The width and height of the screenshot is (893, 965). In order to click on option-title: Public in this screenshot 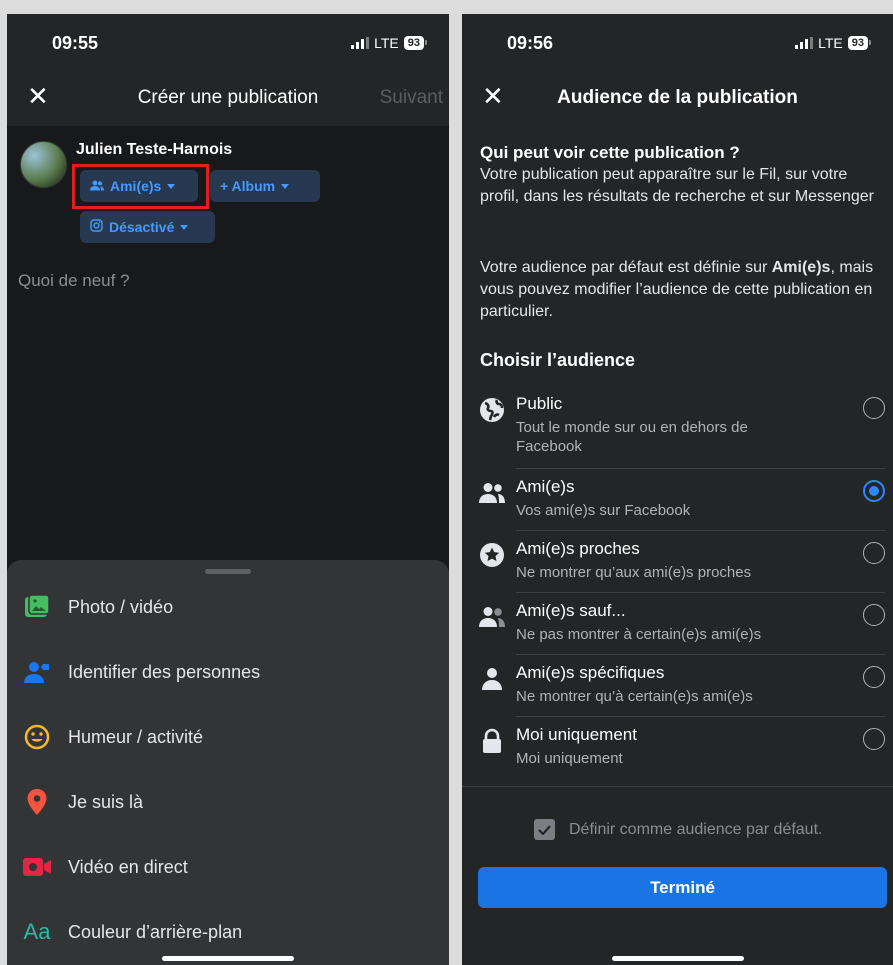, I will do `click(539, 403)`.